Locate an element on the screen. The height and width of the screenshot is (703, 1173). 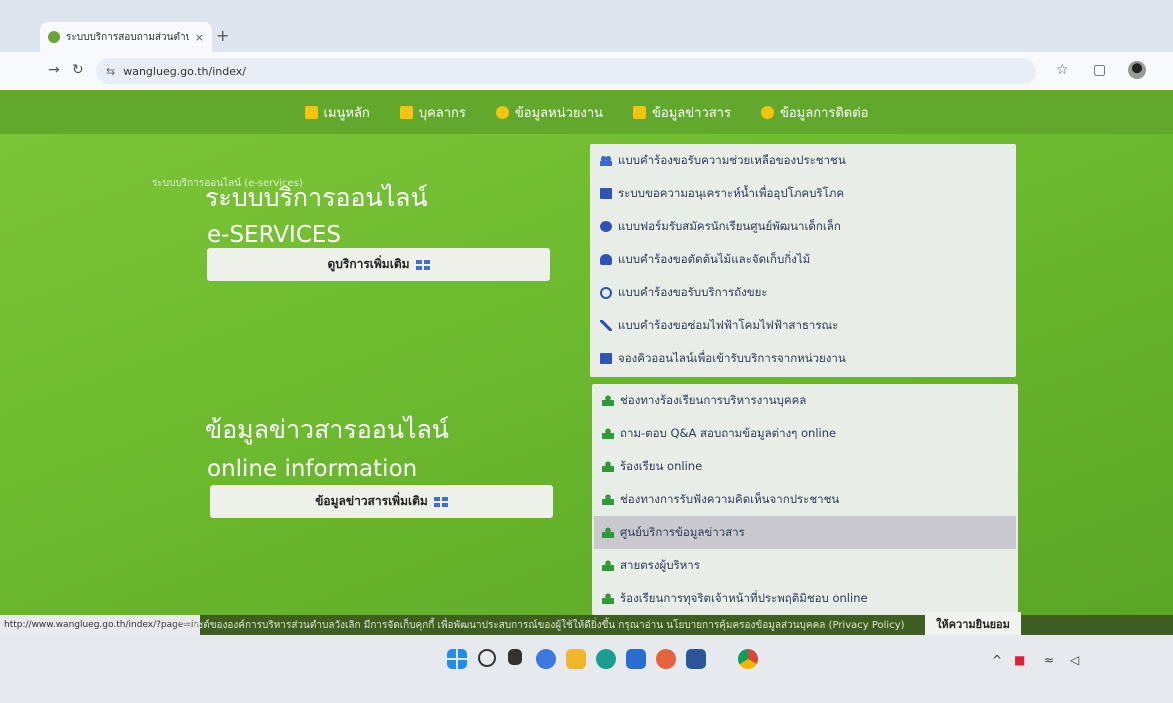
file-explorer-icon is located at coordinates (576, 659).